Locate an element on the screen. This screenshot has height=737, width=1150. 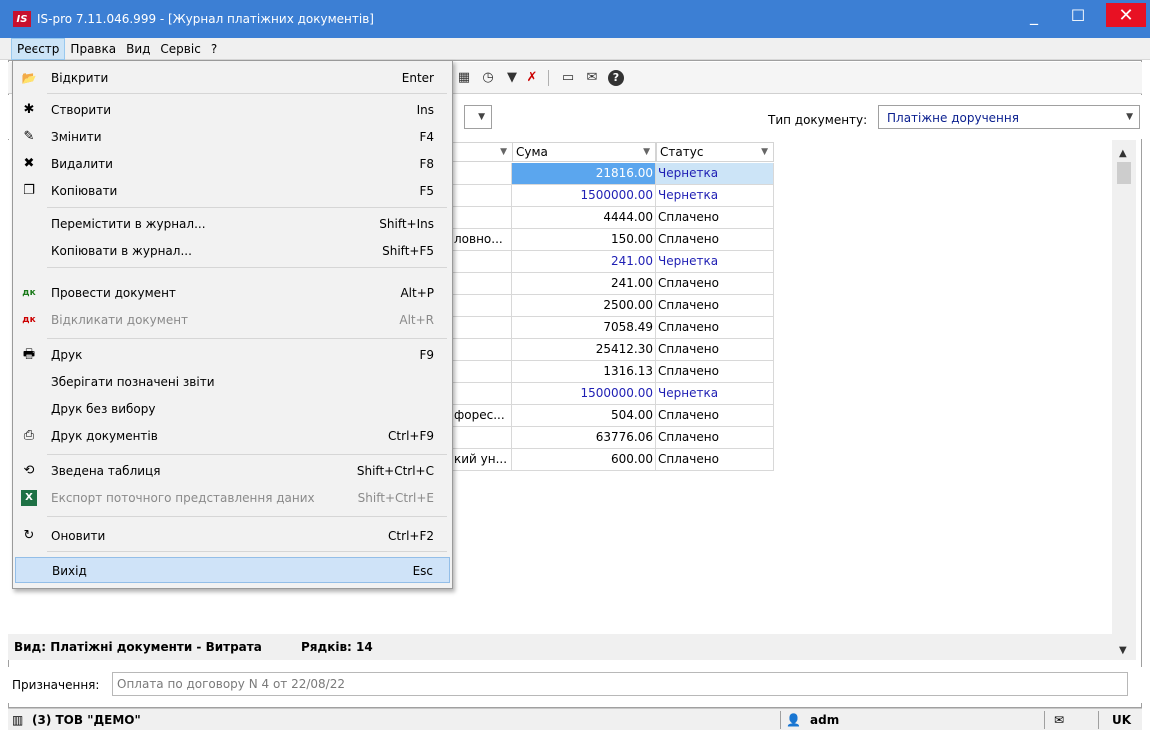
menu-item-4: ✖ Видалити F8 is located at coordinates (232, 164).